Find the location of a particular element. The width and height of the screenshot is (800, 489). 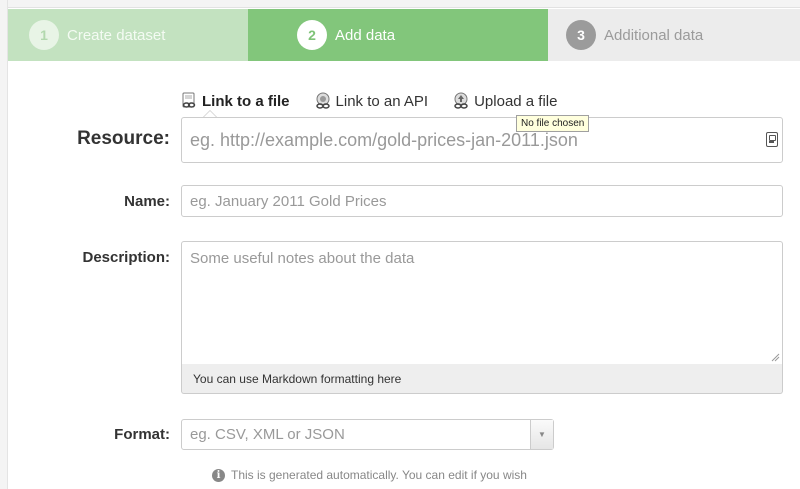

stage-additional-data: 3 Additional data is located at coordinates (673, 35).